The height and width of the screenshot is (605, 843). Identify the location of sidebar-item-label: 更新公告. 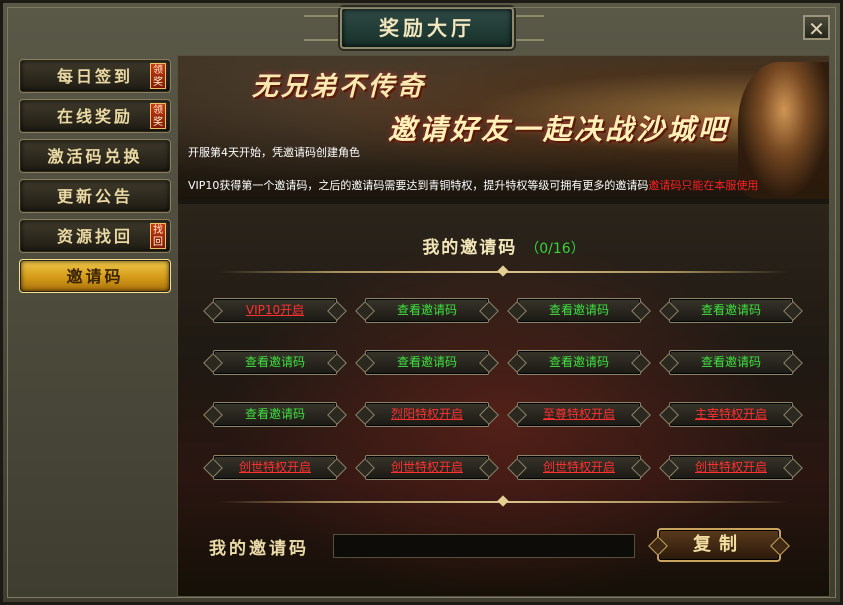
(94, 196).